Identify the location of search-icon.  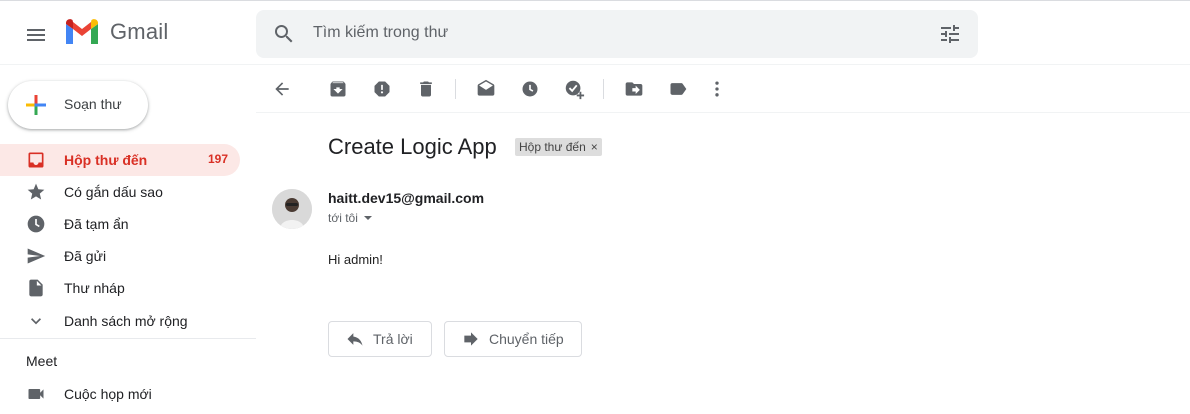
(284, 34).